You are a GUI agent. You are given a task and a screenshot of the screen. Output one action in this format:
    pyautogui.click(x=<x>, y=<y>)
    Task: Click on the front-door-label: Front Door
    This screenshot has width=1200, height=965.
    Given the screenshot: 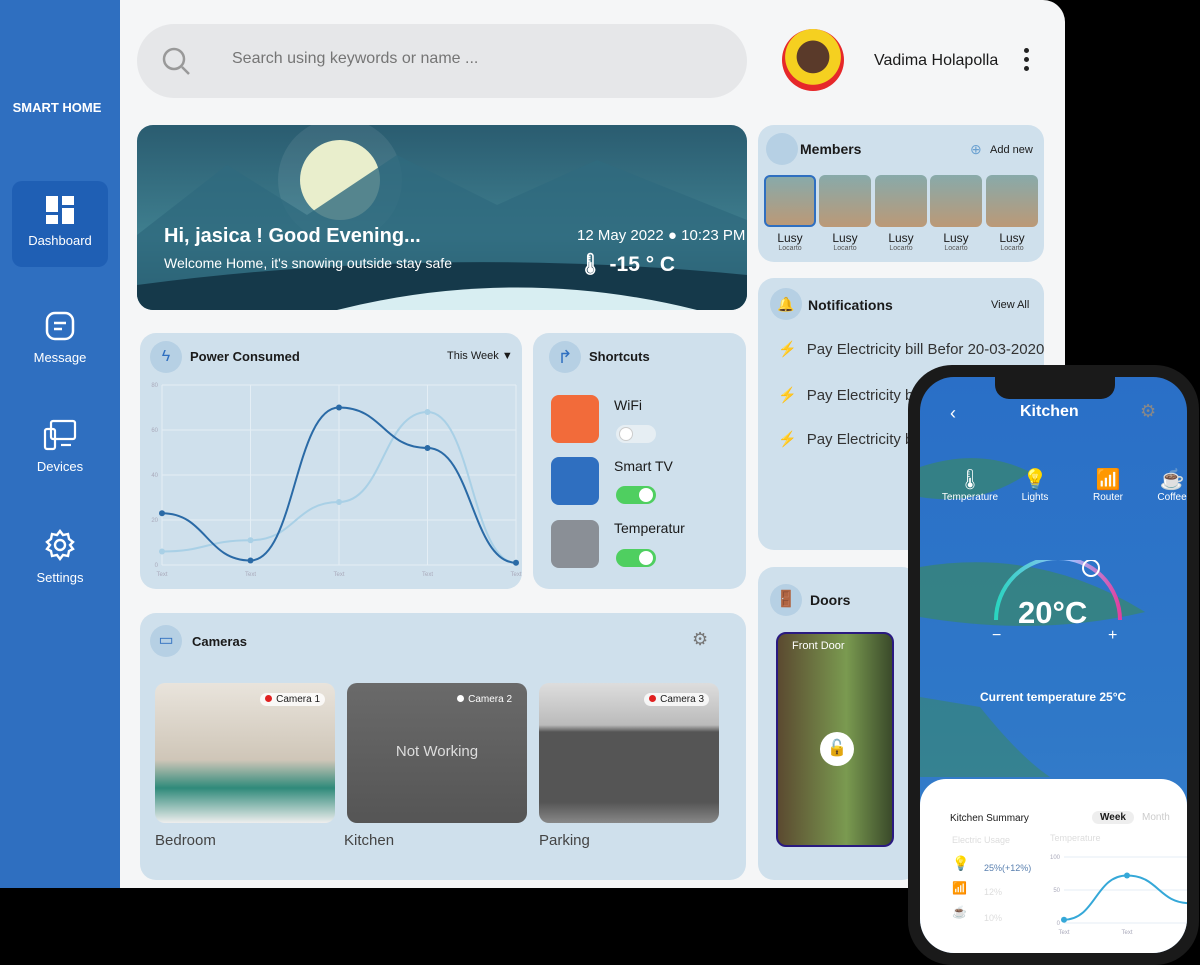 What is the action you would take?
    pyautogui.click(x=818, y=646)
    